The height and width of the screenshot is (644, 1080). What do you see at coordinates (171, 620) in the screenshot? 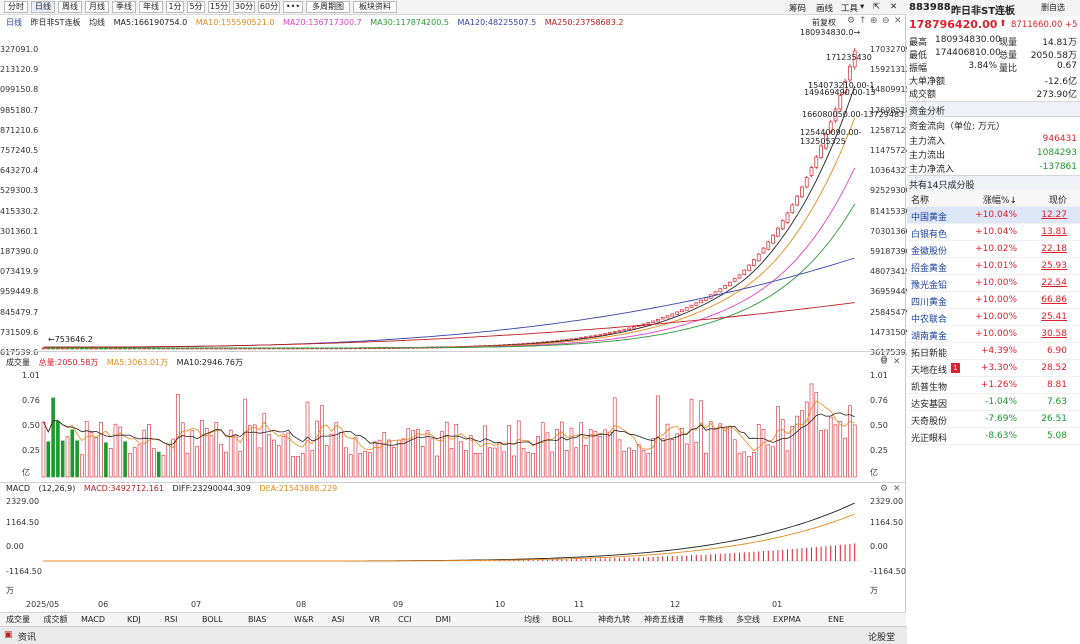
I see `indicator-tab: RSI` at bounding box center [171, 620].